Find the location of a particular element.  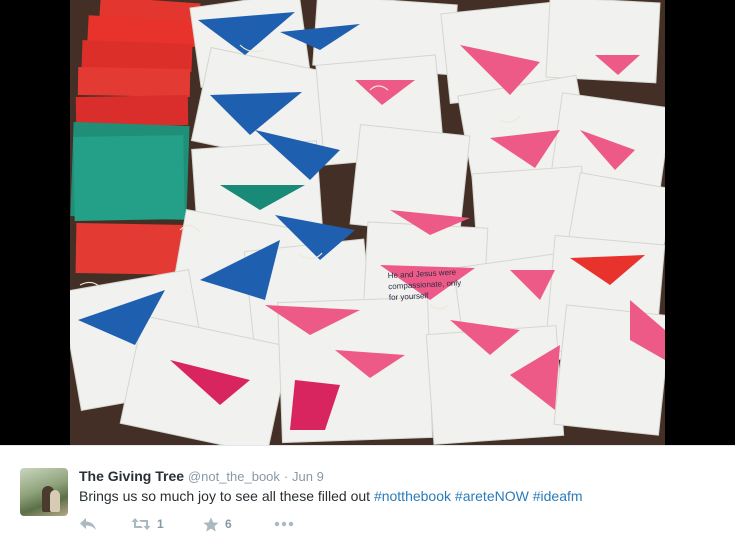

tweet-header: The Giving Tree @not_the_book · Jun 9 is located at coordinates (201, 476).